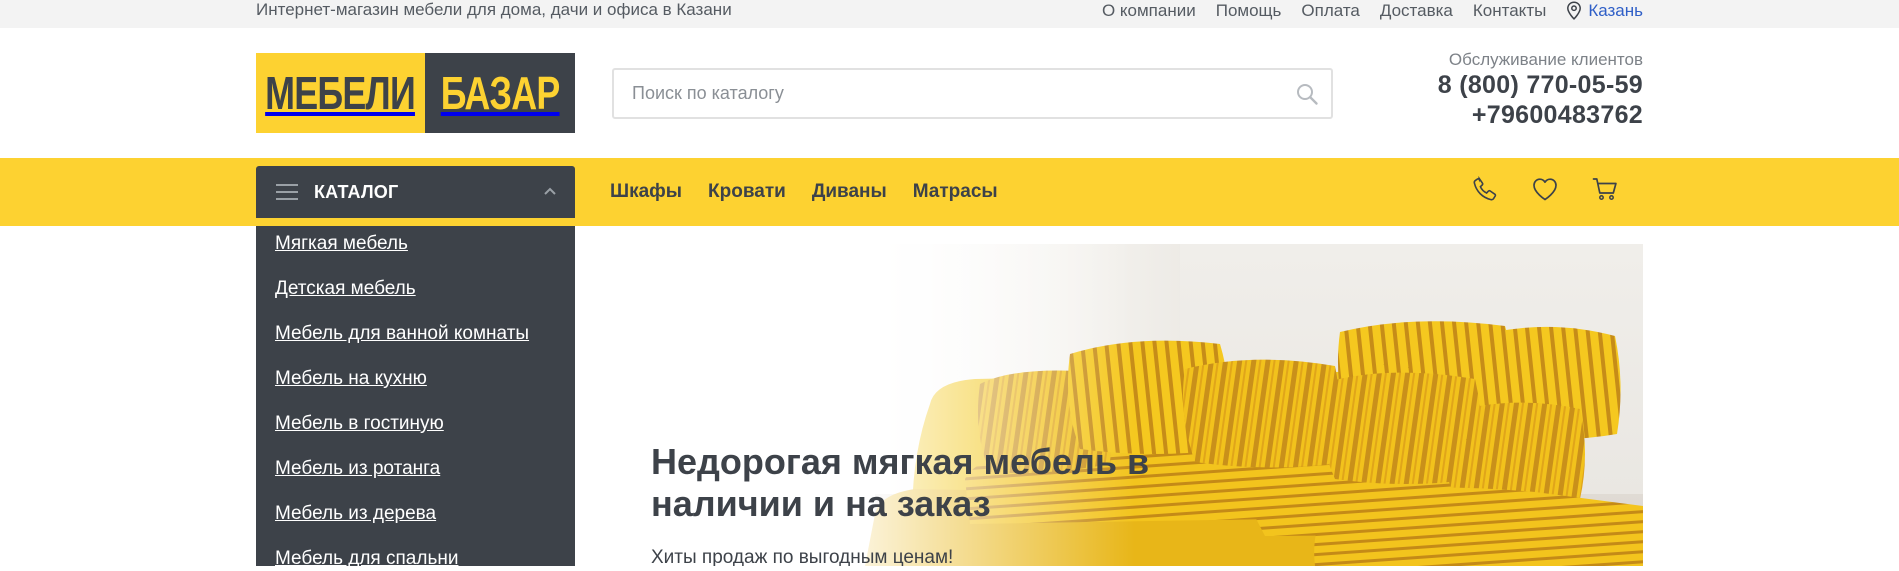 The image size is (1899, 571). Describe the element at coordinates (341, 244) in the screenshot. I see `catalog-item-soft-furniture: Мягкая мебель` at that location.